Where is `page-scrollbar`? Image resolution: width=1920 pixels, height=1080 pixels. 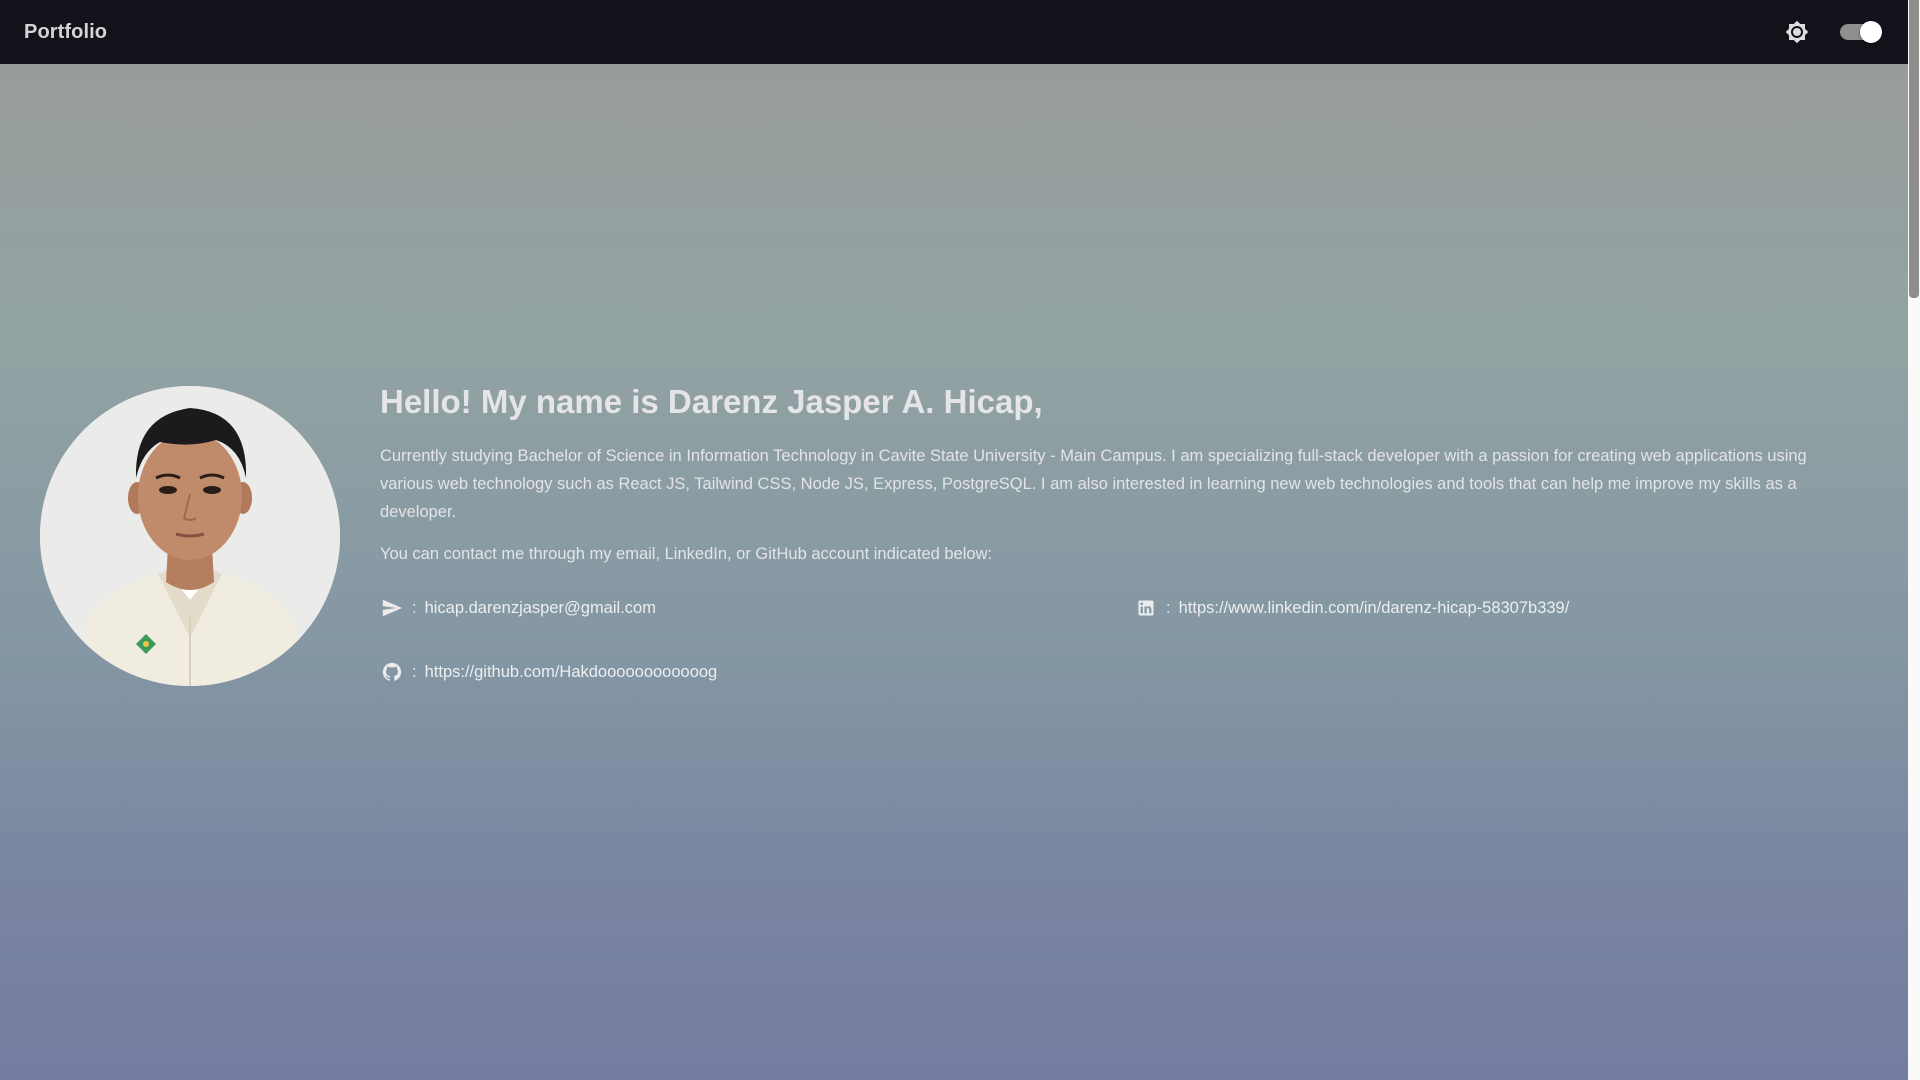
page-scrollbar is located at coordinates (1914, 540).